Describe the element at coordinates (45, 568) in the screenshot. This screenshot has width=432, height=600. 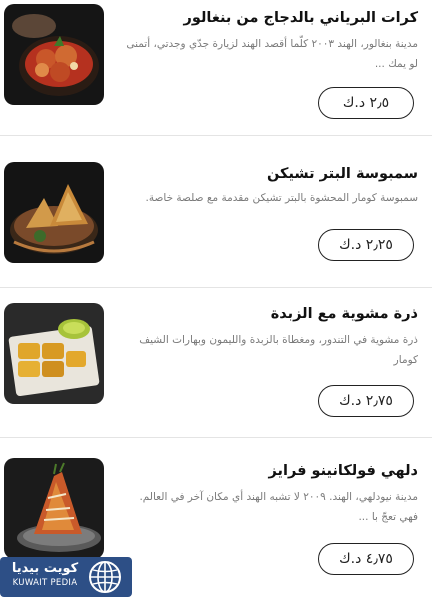
I see `watermark-arabic-text: كويت بيديا` at that location.